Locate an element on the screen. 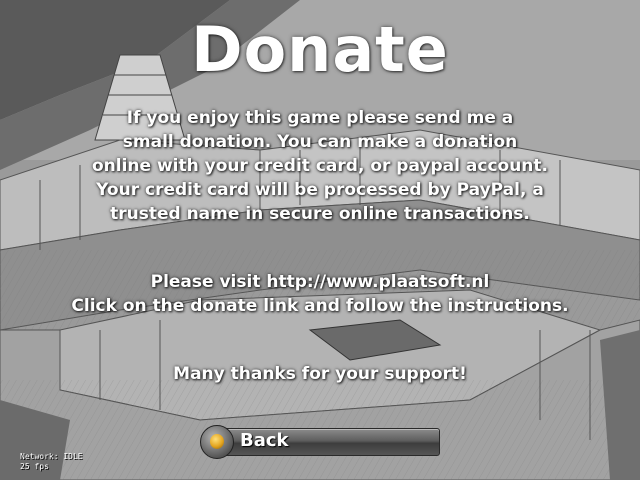  page-title: Donate is located at coordinates (320, 49).